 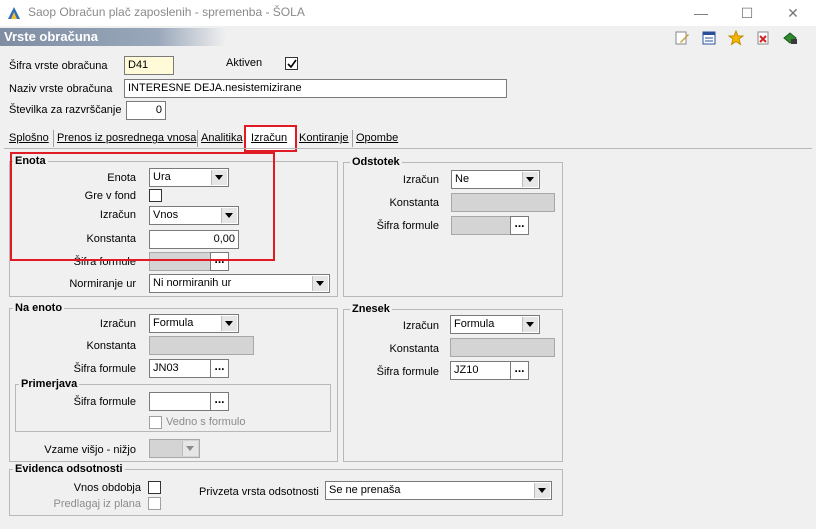 I want to click on normiranje-select: Ni normiranih ur, so click(x=239, y=283).